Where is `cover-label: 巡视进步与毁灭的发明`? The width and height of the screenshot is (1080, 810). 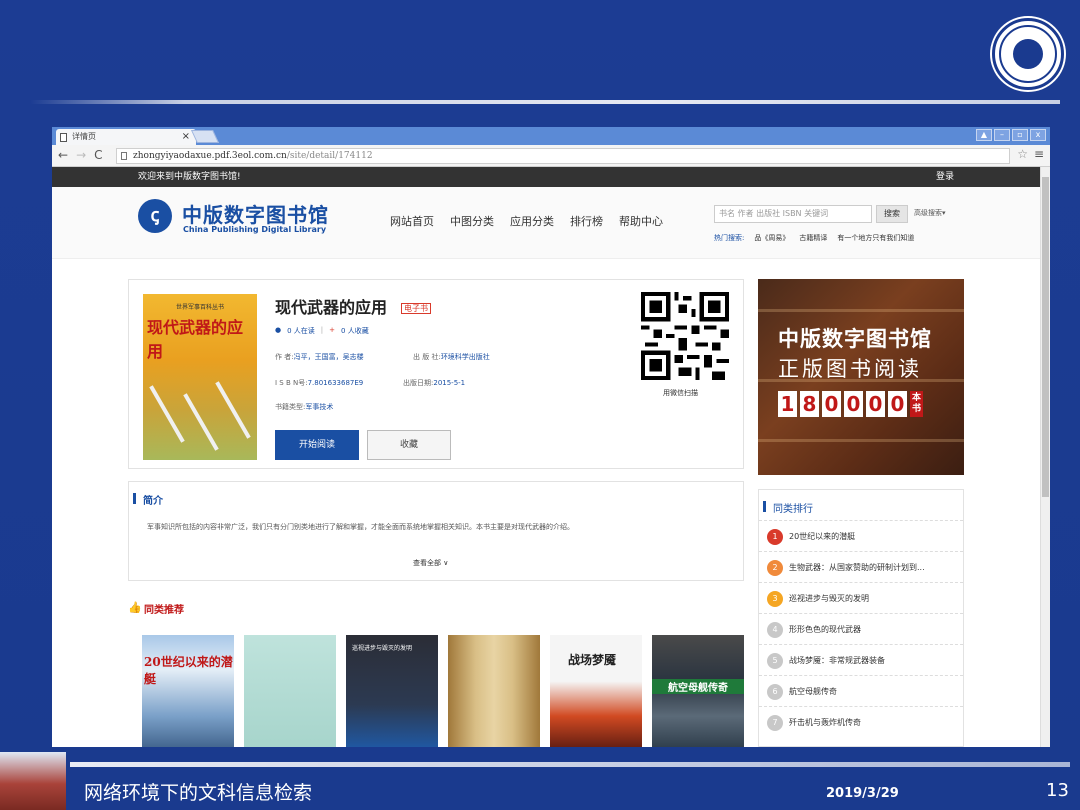
cover-label: 巡视进步与毁灭的发明 is located at coordinates (382, 648).